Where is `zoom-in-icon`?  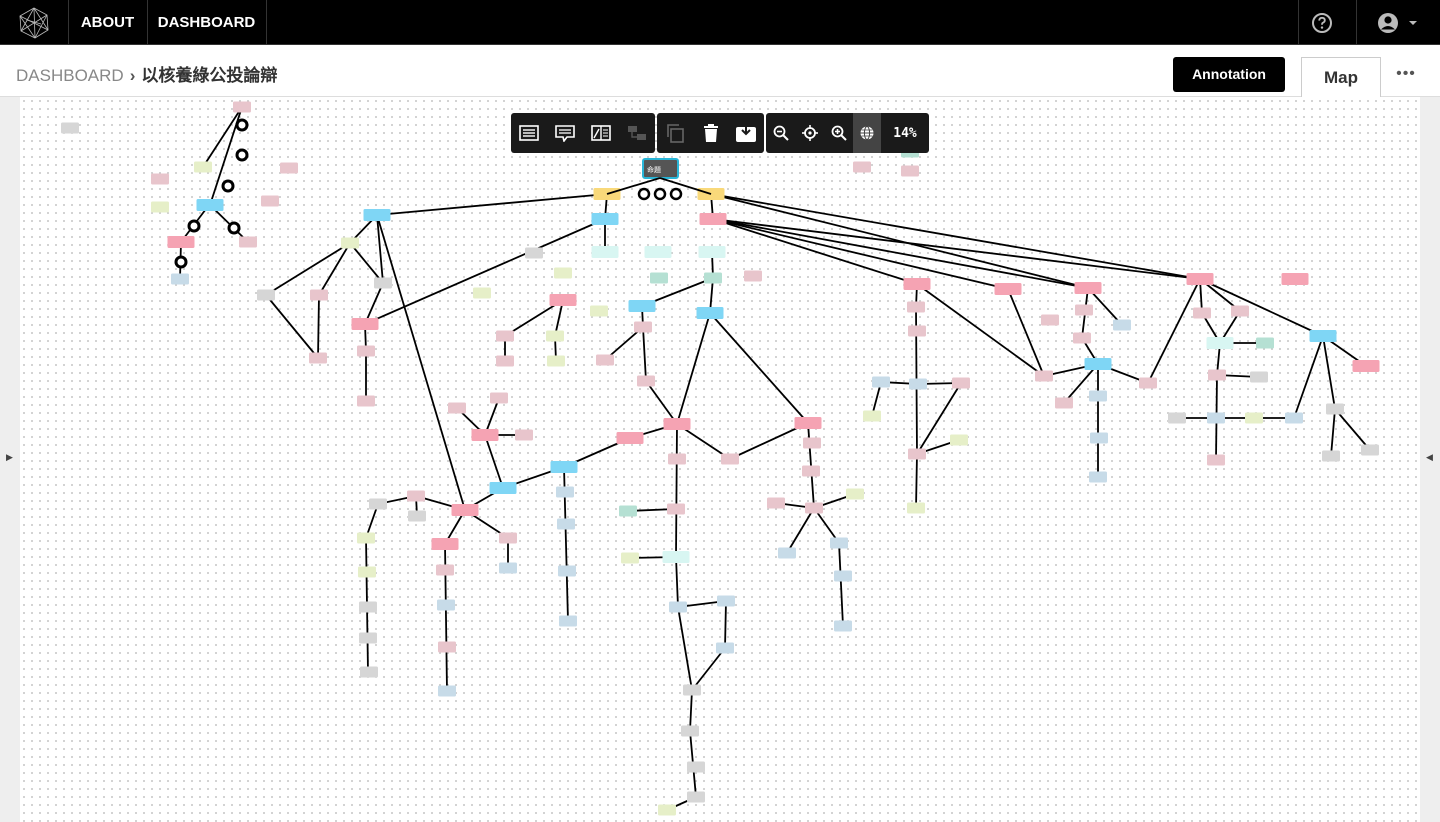
zoom-in-icon is located at coordinates (838, 133).